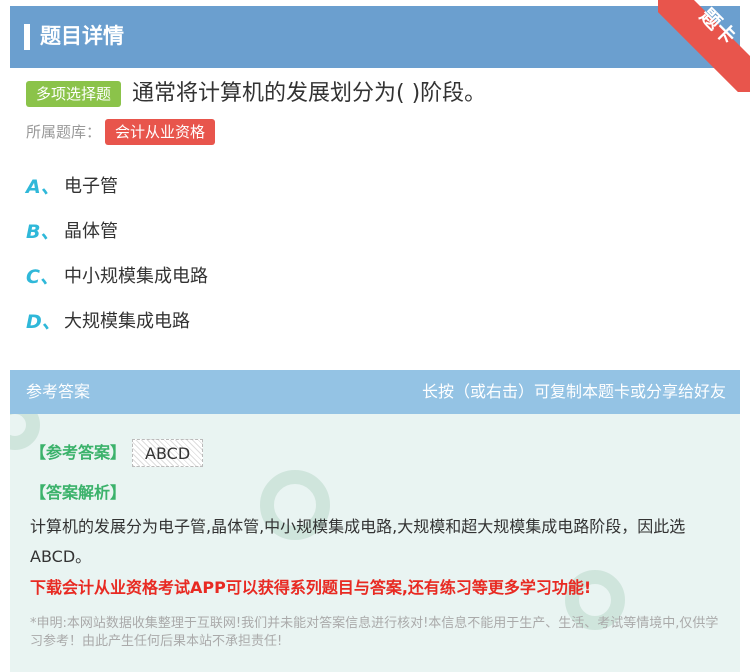  Describe the element at coordinates (58, 391) in the screenshot. I see `answer-header-title: 参考答案` at that location.